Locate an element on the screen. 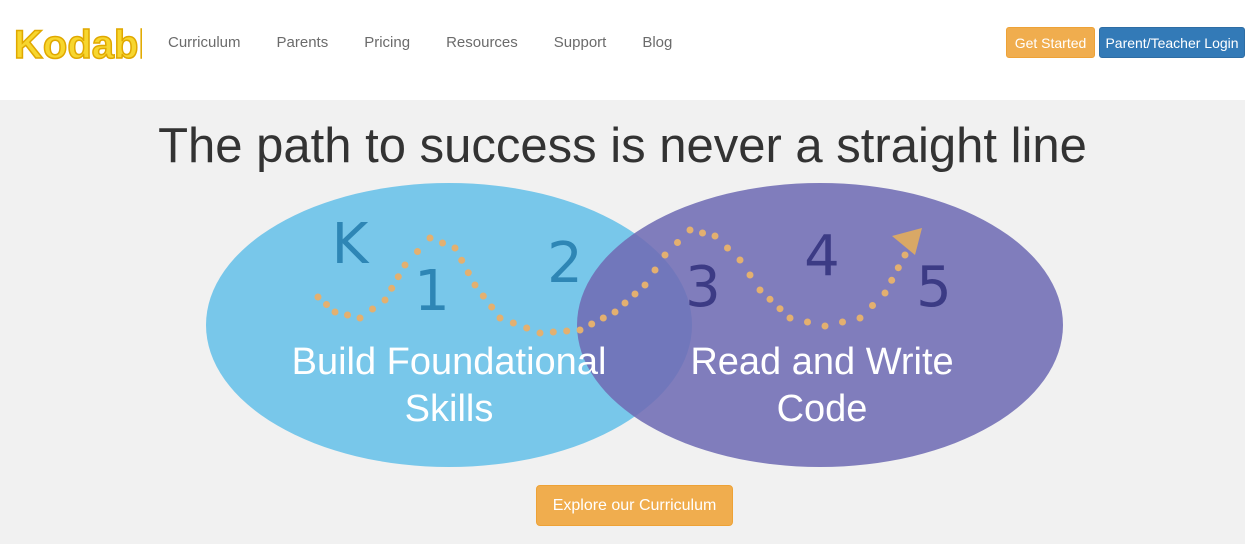 The width and height of the screenshot is (1245, 544). explore-curriculum-button: Explore our Curriculum is located at coordinates (634, 505).